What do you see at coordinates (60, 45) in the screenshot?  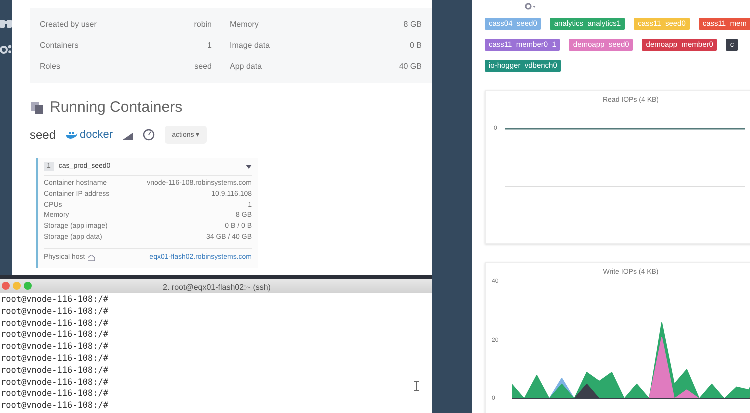 I see `info-label: Containers` at bounding box center [60, 45].